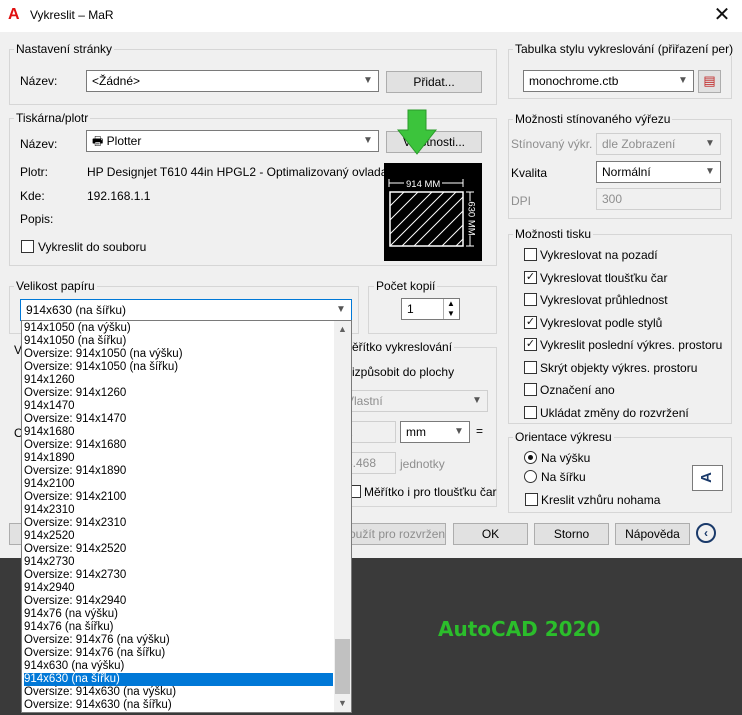  What do you see at coordinates (410, 309) in the screenshot?
I see `copies-value: 1` at bounding box center [410, 309].